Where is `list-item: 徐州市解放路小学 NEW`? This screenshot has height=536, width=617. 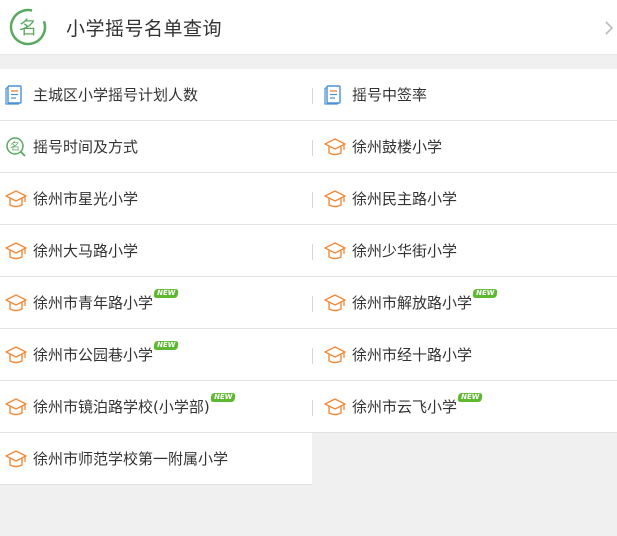 list-item: 徐州市解放路小学 NEW is located at coordinates (464, 303).